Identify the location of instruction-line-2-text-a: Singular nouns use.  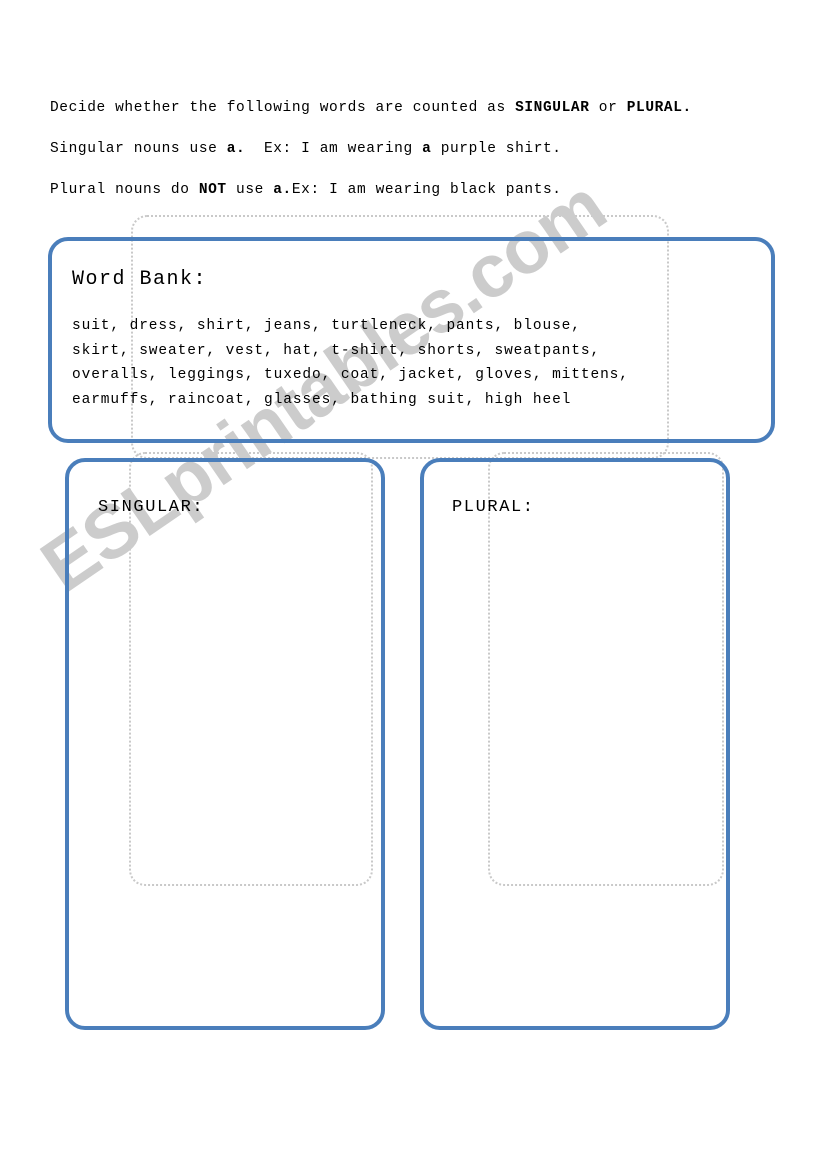
(138, 149).